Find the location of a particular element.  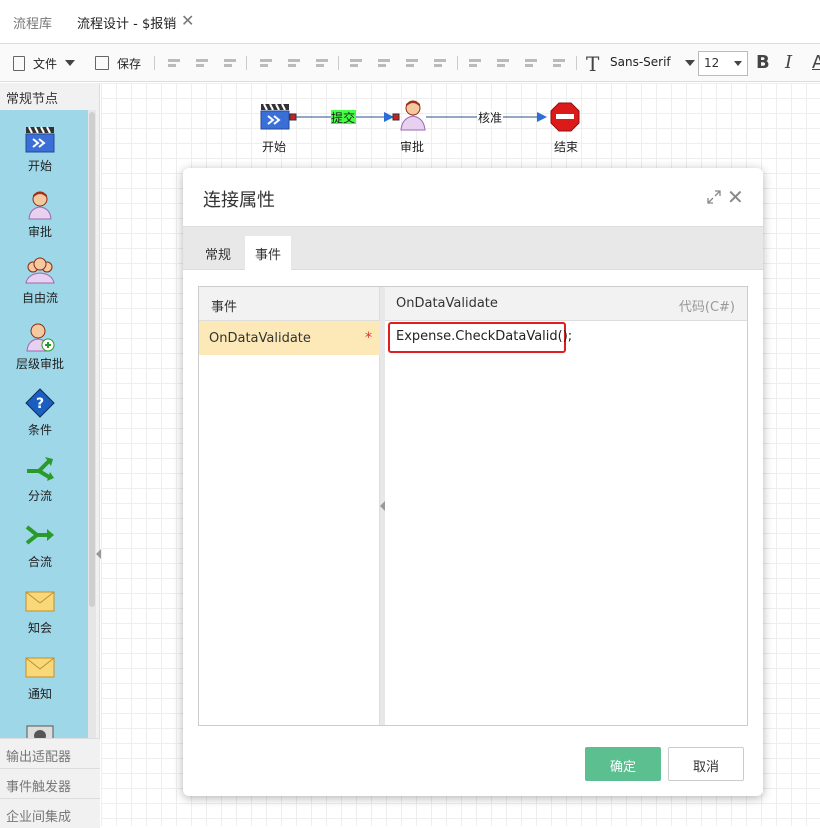

palette-item-approval: 审批 is located at coordinates (40, 215).